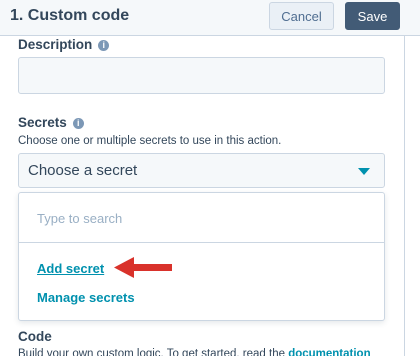 This screenshot has width=420, height=356. I want to click on secret-select: Choose a secret, so click(201, 170).